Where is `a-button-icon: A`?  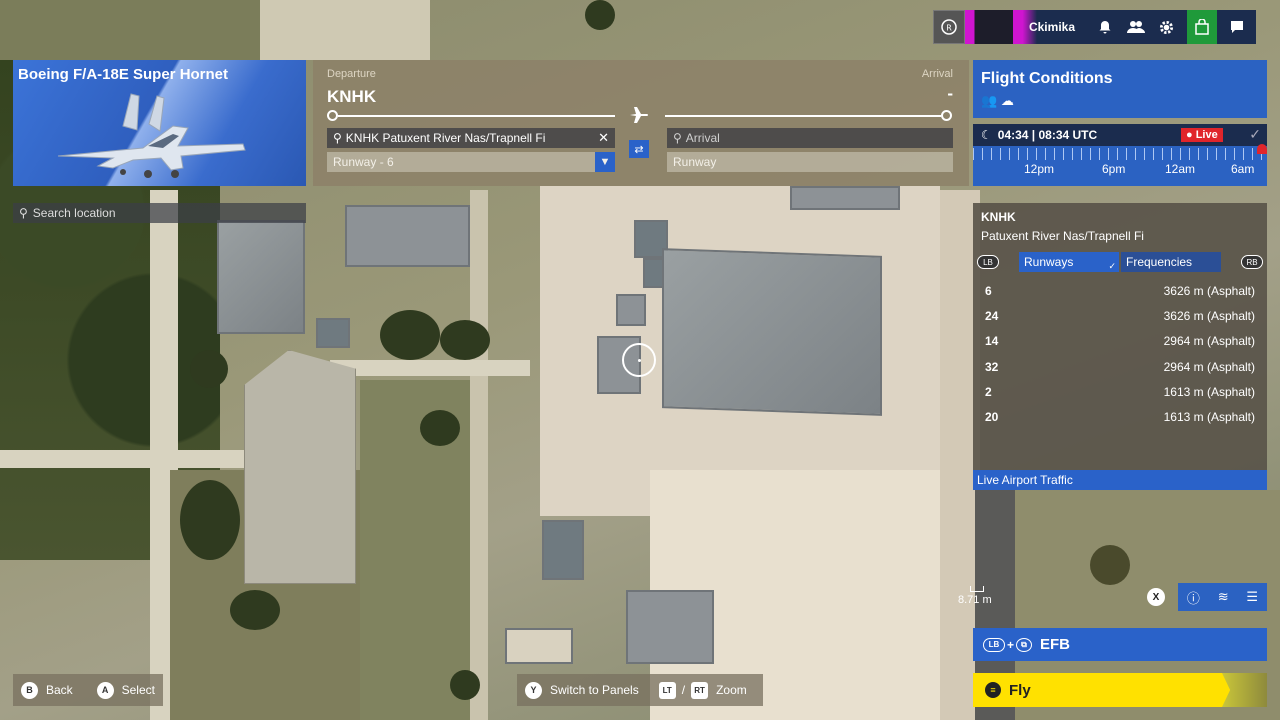
a-button-icon: A is located at coordinates (105, 690).